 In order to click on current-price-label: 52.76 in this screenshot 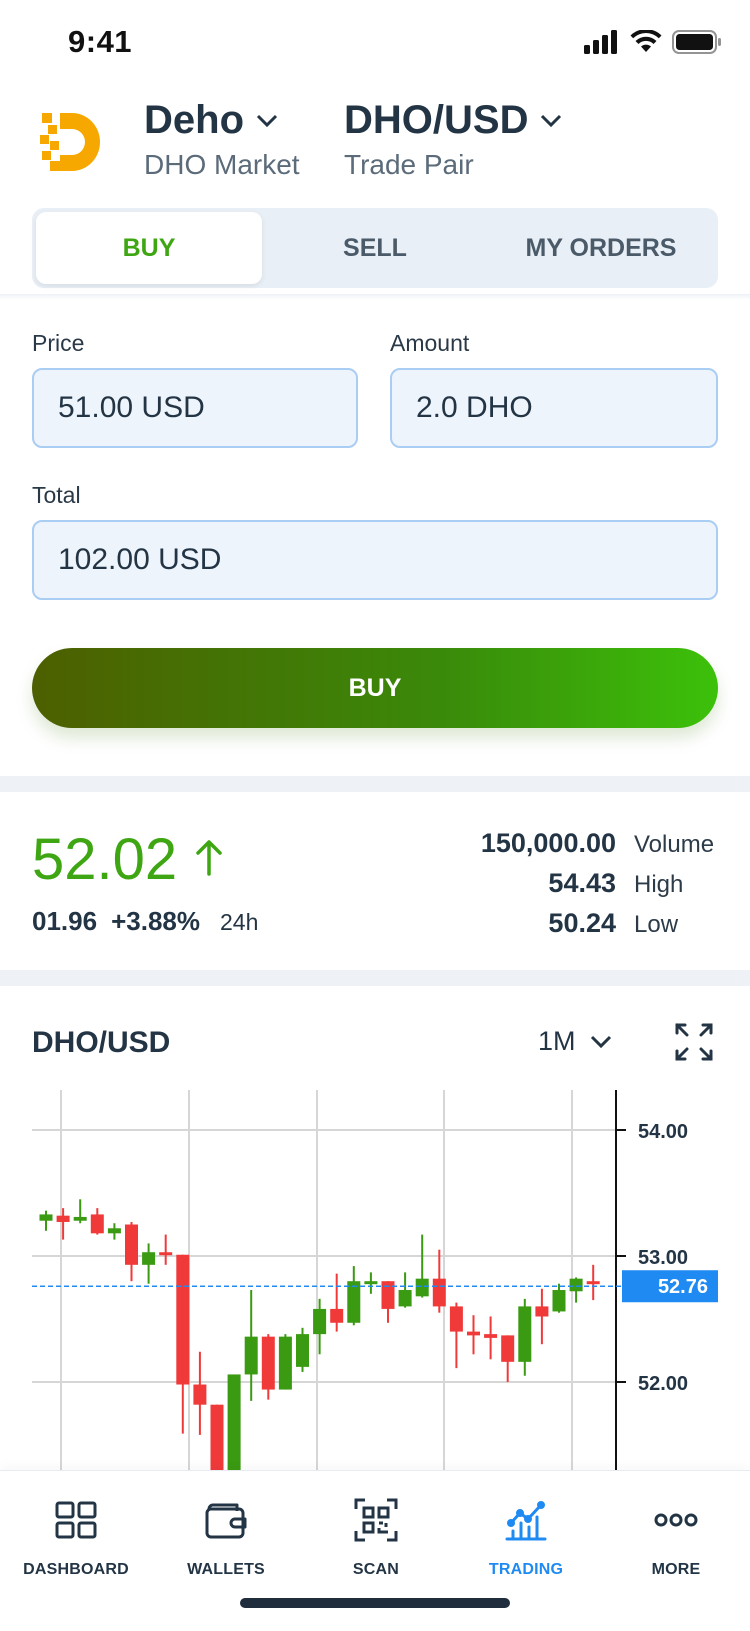, I will do `click(683, 1287)`.